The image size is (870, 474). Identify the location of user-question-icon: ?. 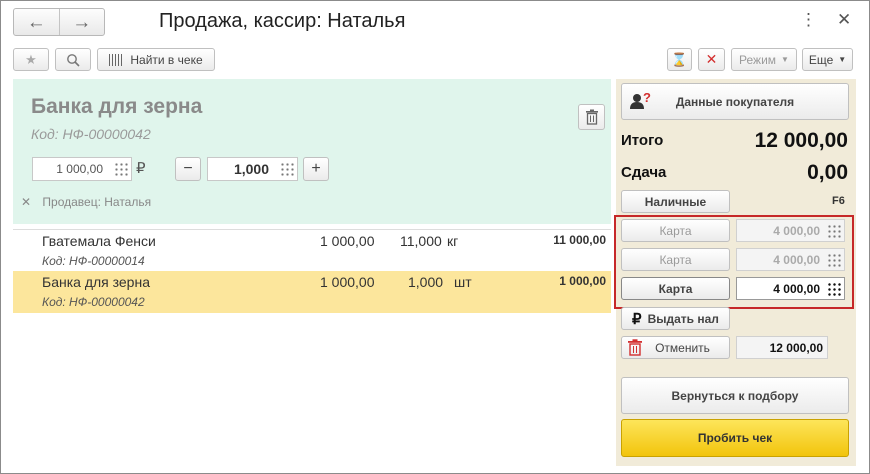
(641, 100).